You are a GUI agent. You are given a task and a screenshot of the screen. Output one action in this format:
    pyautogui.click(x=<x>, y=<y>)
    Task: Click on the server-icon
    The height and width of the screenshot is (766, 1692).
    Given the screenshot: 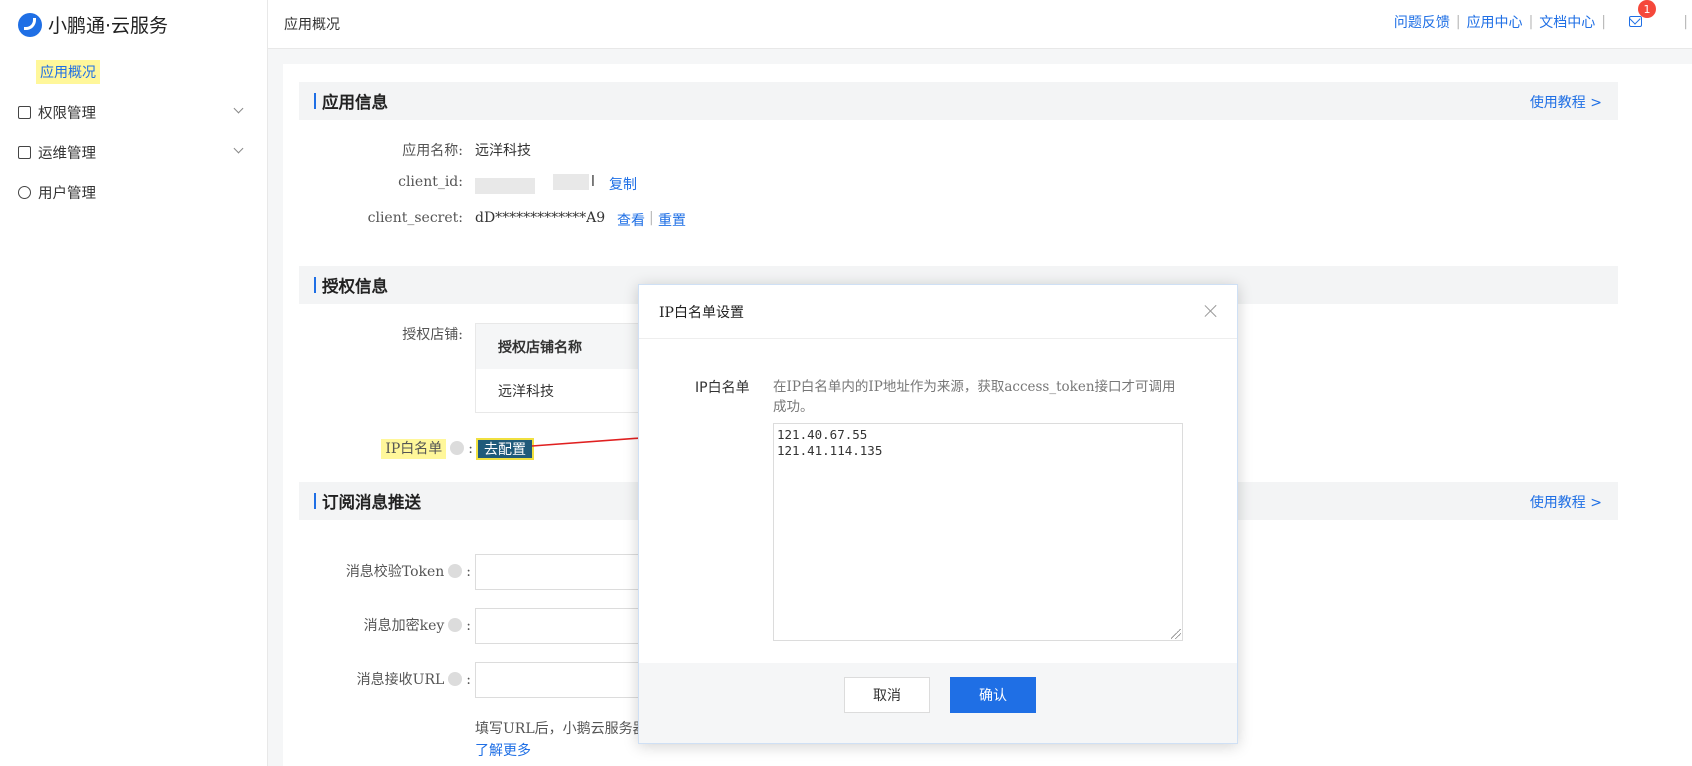 What is the action you would take?
    pyautogui.click(x=24, y=152)
    